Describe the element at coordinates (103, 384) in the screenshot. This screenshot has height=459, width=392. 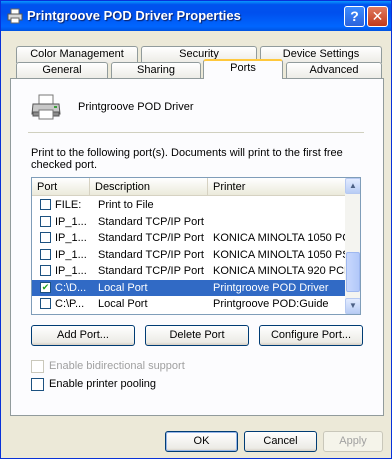
I see `pooling-label: Enable printer pooling` at that location.